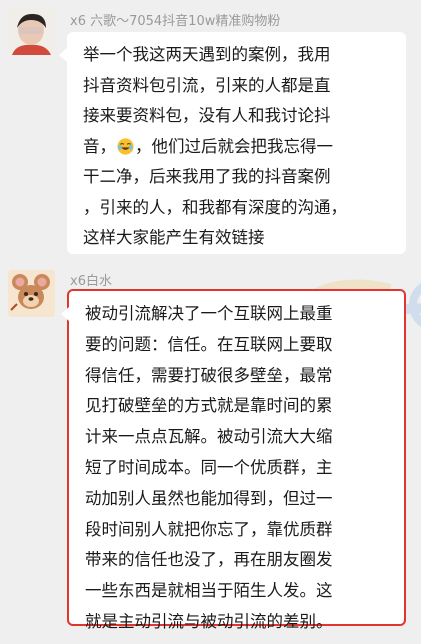 This screenshot has height=644, width=421. What do you see at coordinates (209, 437) in the screenshot?
I see `message-line: 计来一点点瓦解。被动引流大大缩` at bounding box center [209, 437].